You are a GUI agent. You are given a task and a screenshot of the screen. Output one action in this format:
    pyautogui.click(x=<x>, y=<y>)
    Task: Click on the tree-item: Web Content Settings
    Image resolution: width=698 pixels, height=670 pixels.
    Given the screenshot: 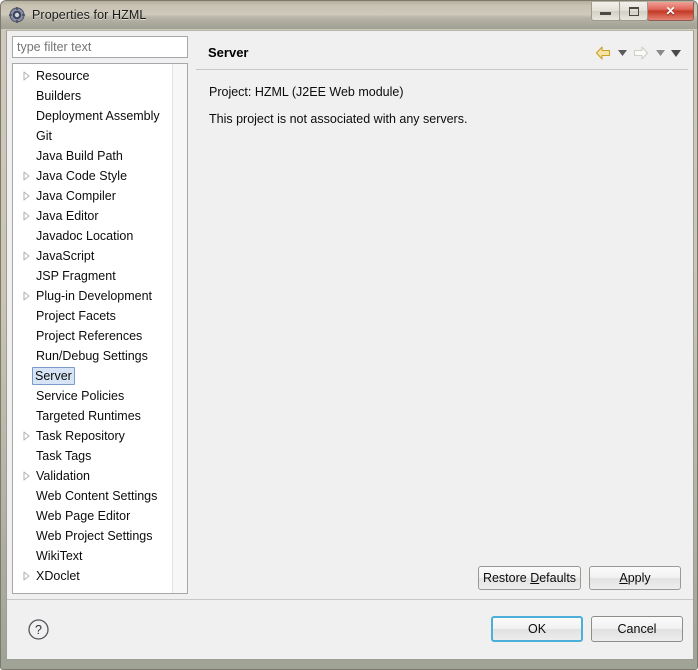 What is the action you would take?
    pyautogui.click(x=93, y=496)
    